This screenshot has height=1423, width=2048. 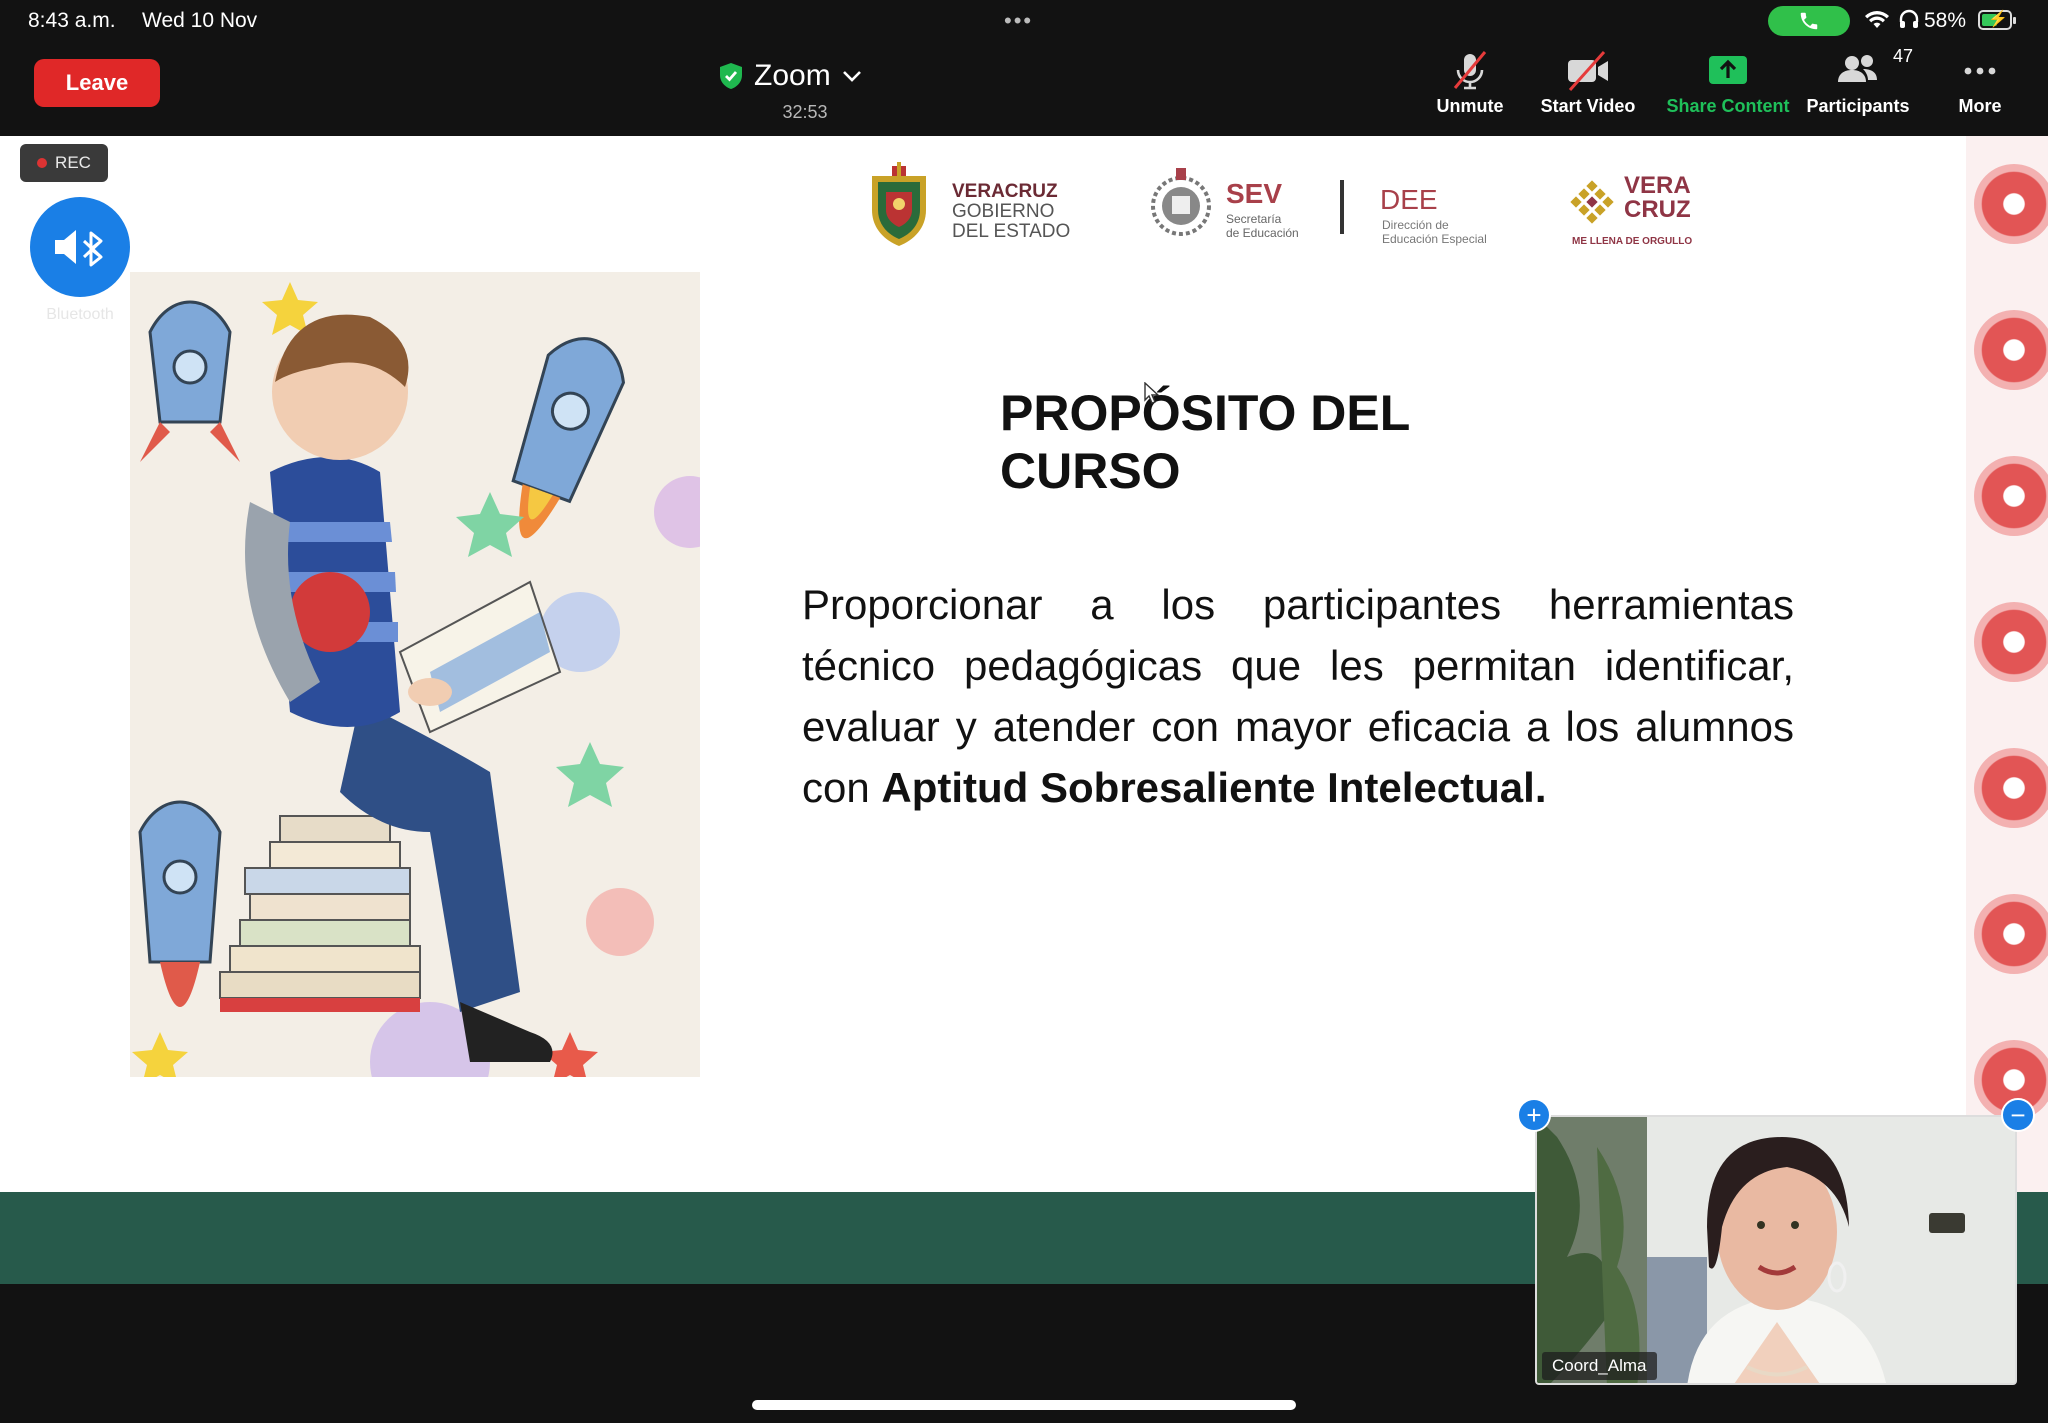 I want to click on brand-line2: CRUZ, so click(x=1657, y=209).